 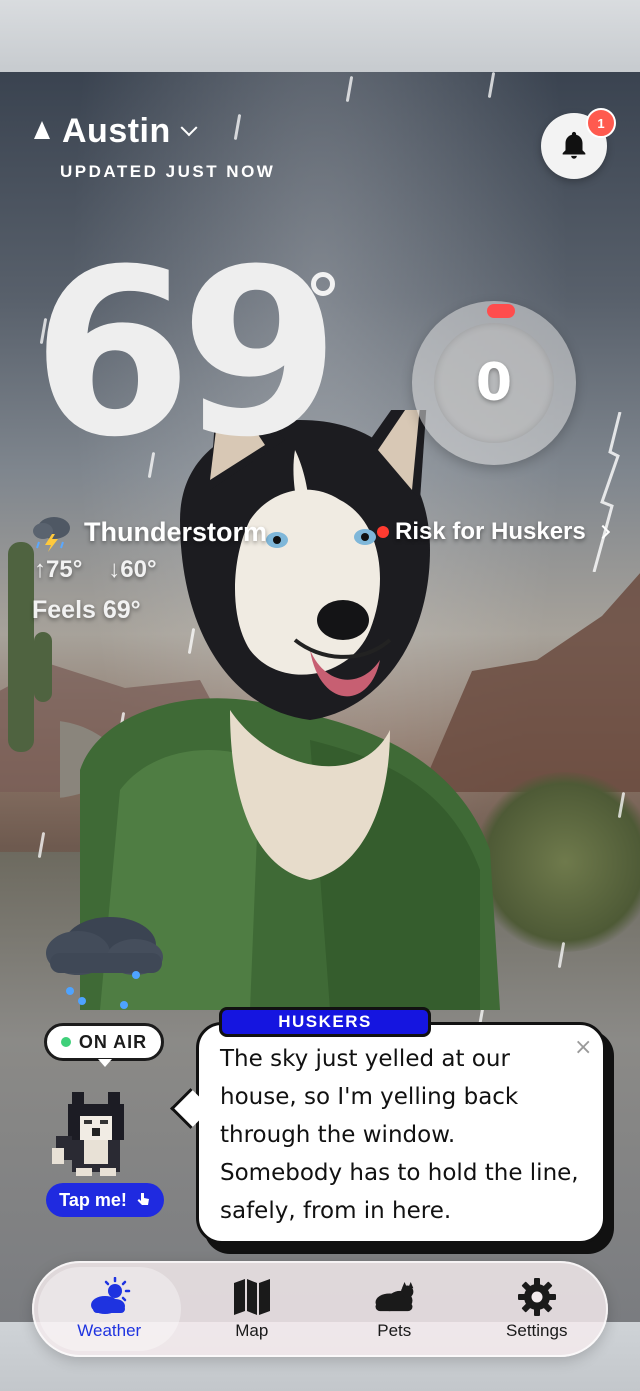 I want to click on map-icon, so click(x=251, y=1297).